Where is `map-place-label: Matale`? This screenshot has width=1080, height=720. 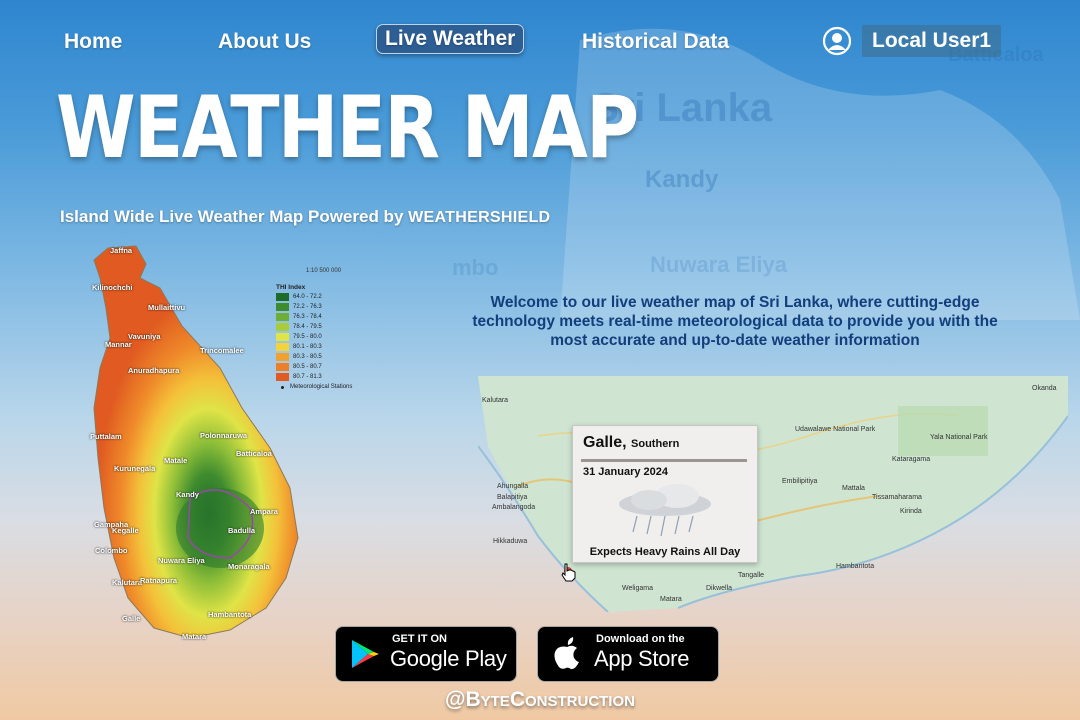
map-place-label: Matale is located at coordinates (176, 460).